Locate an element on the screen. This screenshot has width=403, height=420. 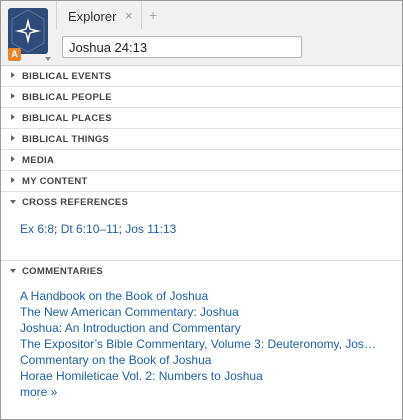
cross-references-list: Ex 6:8; Dt 6:10–11; Jos 11:13 is located at coordinates (98, 229).